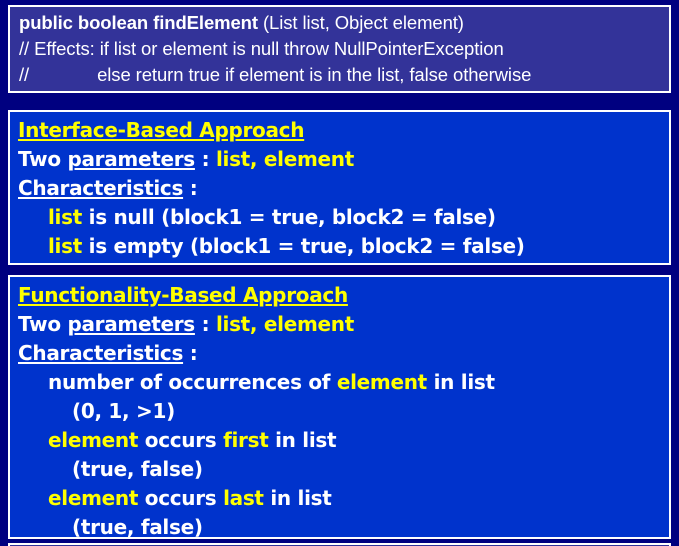  Describe the element at coordinates (284, 324) in the screenshot. I see `functionality-params-values: list, element` at that location.